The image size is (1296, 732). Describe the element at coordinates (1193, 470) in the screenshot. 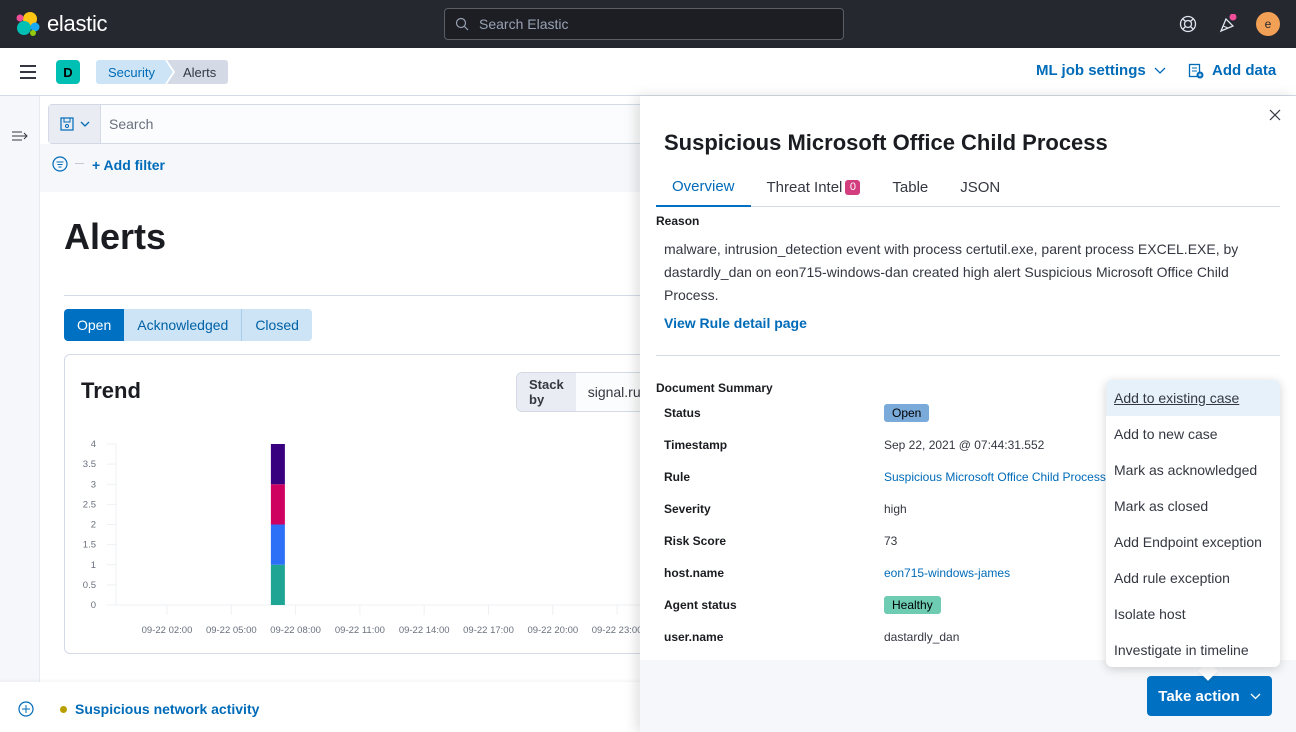

I see `menu-item-mark-as-acknowledged: Mark as acknowledged` at that location.